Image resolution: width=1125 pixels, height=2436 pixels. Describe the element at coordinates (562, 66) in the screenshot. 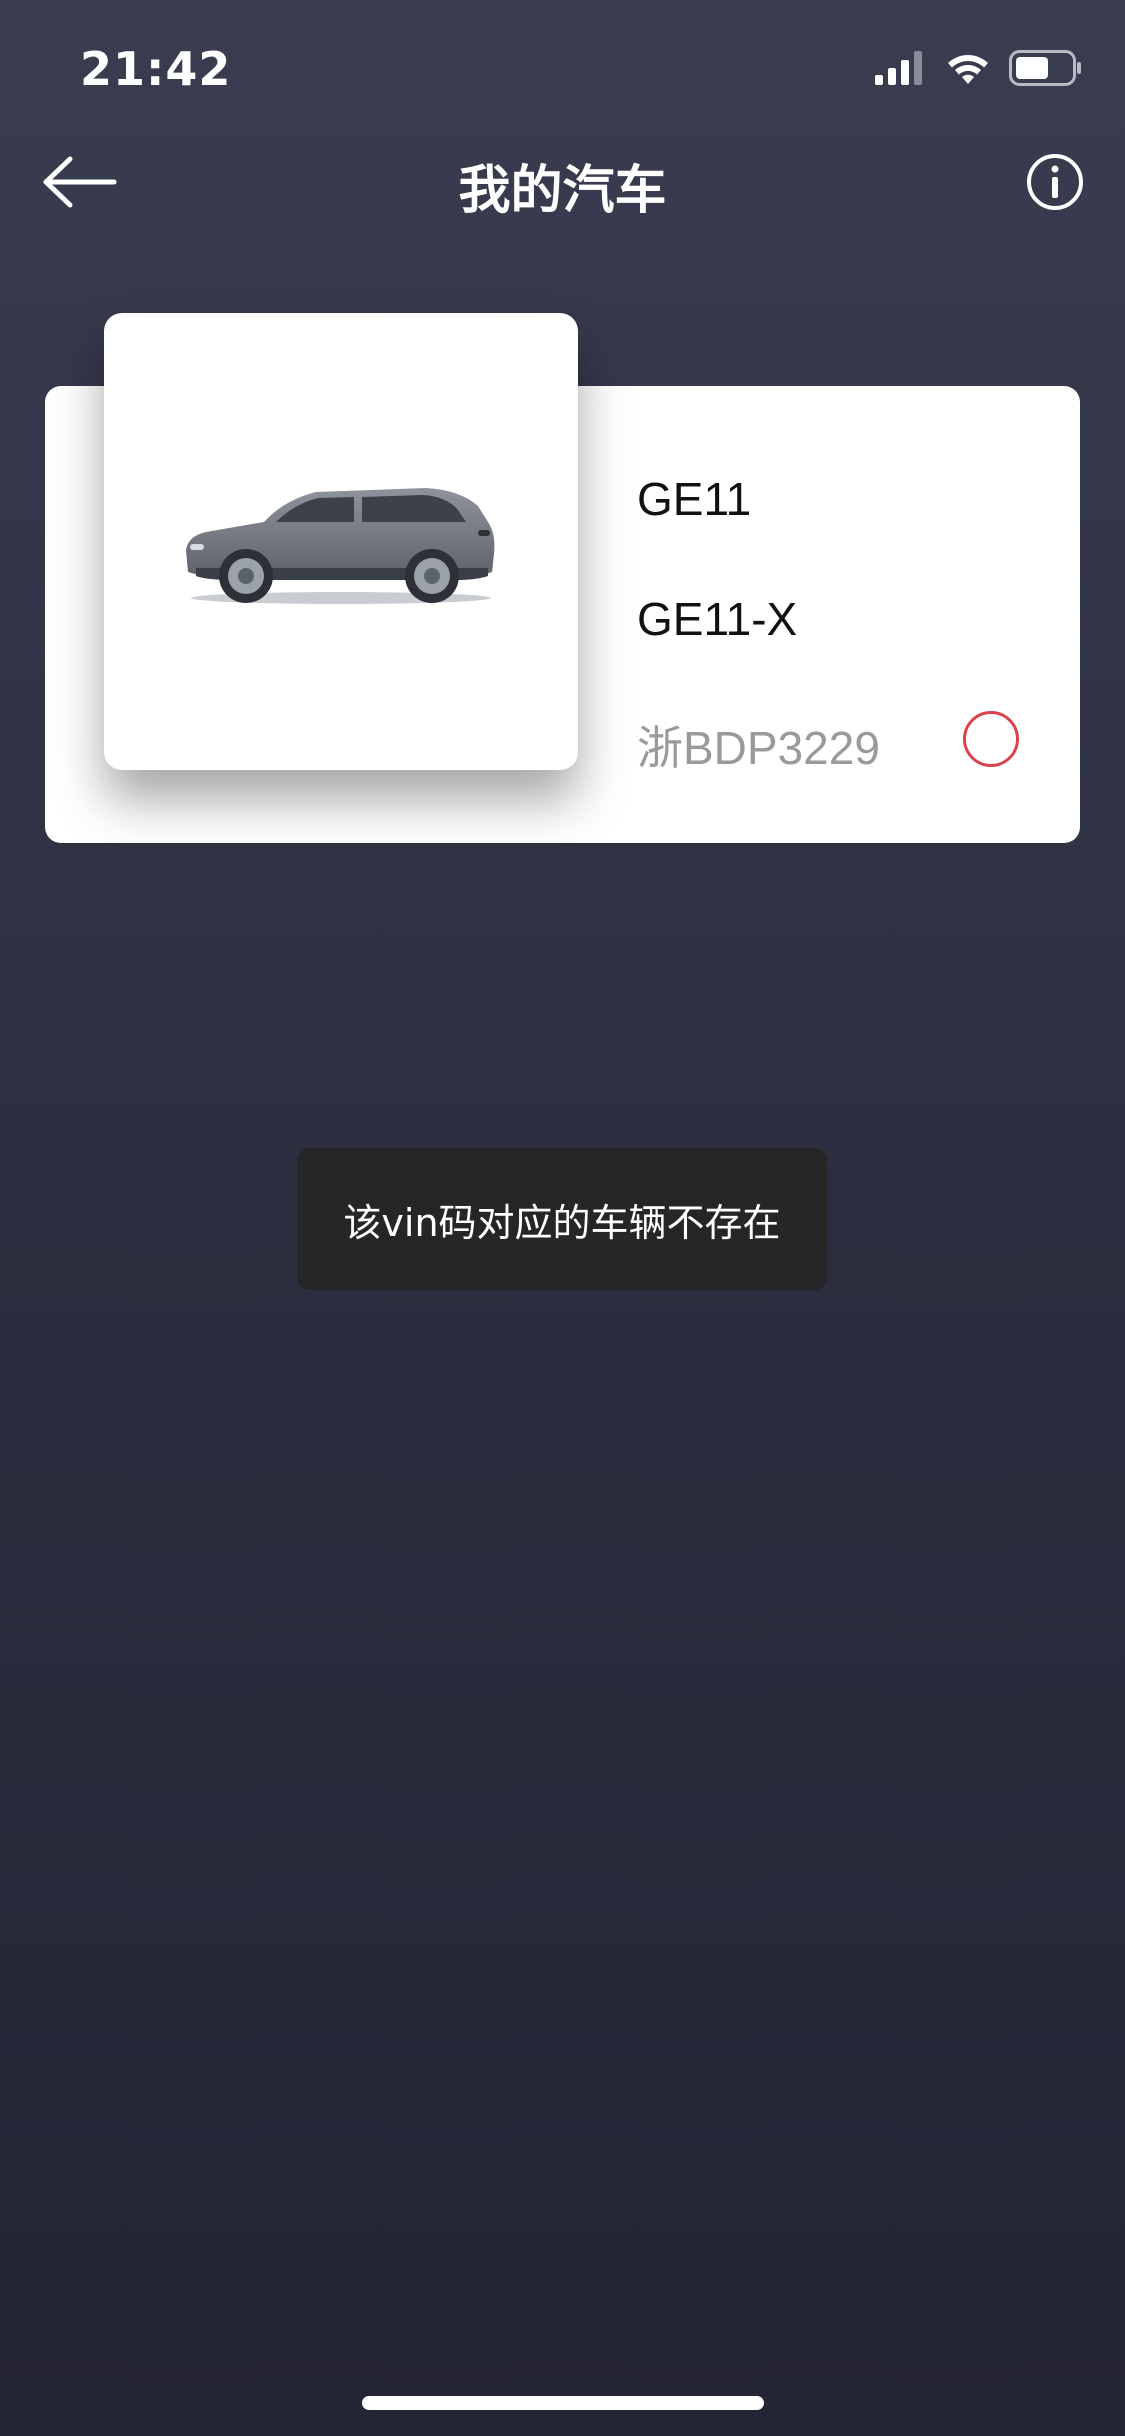

I see `status-bar: 21:42` at that location.